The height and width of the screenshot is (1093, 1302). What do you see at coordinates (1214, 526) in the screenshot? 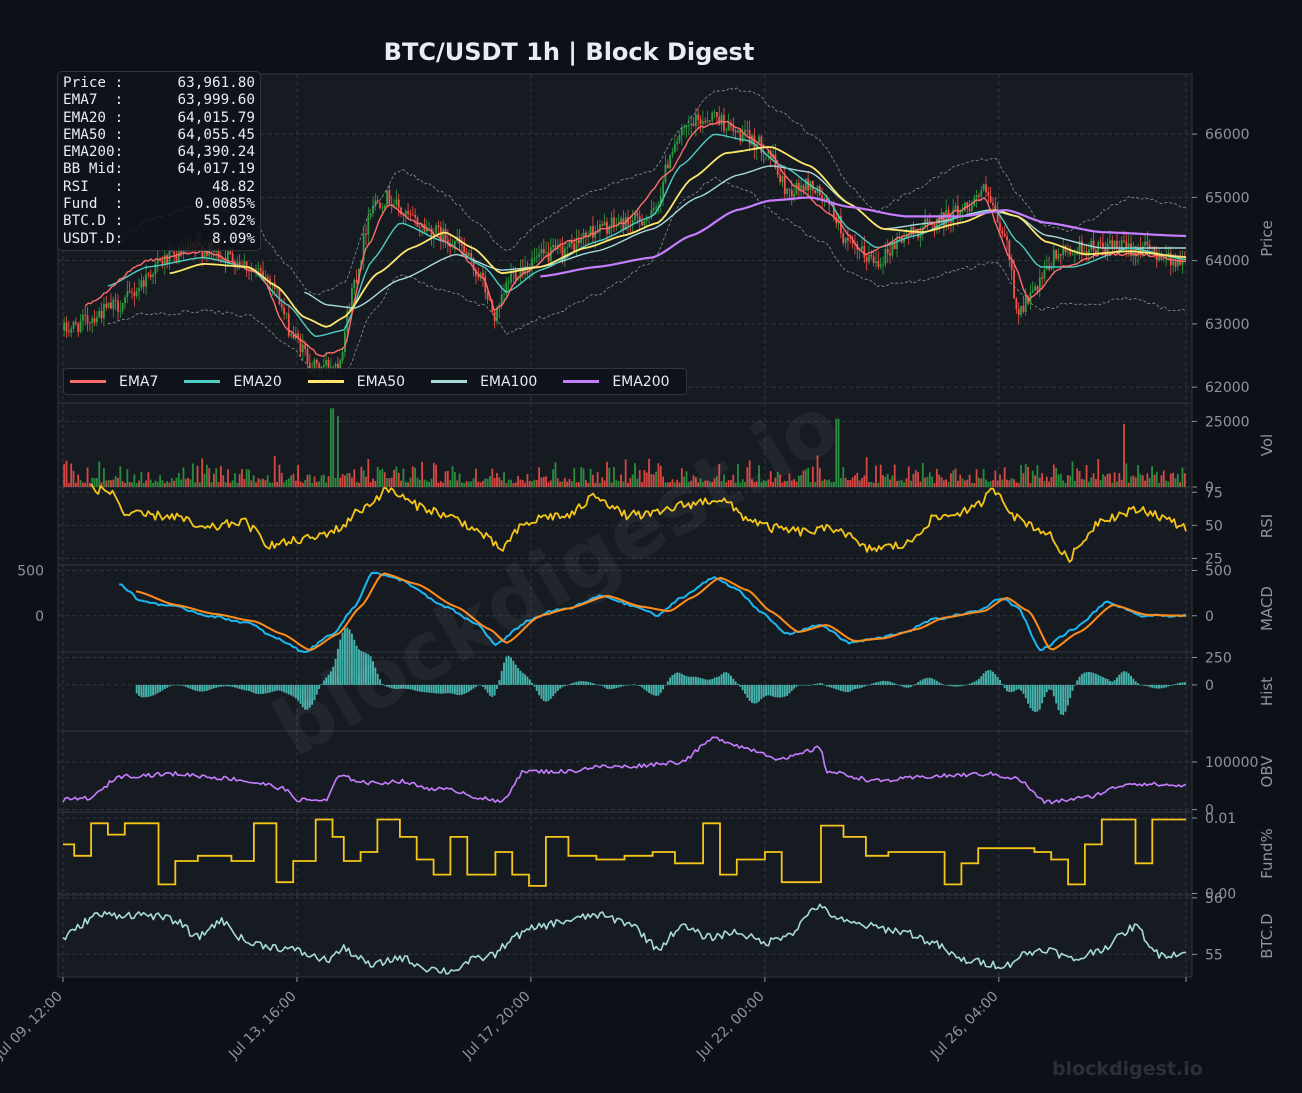
I see `rsi-ytick-label: 50` at bounding box center [1214, 526].